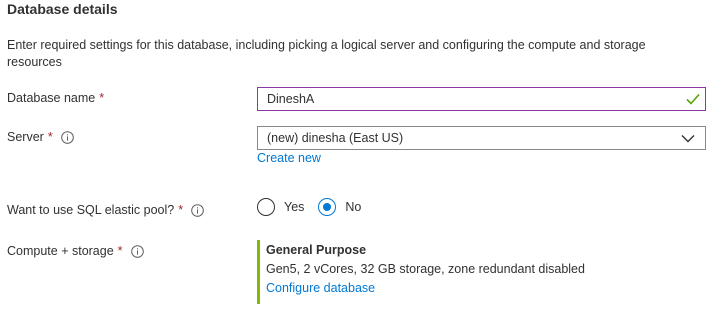  Describe the element at coordinates (335, 138) in the screenshot. I see `server-select-value: (new) dinesha (East US)` at that location.